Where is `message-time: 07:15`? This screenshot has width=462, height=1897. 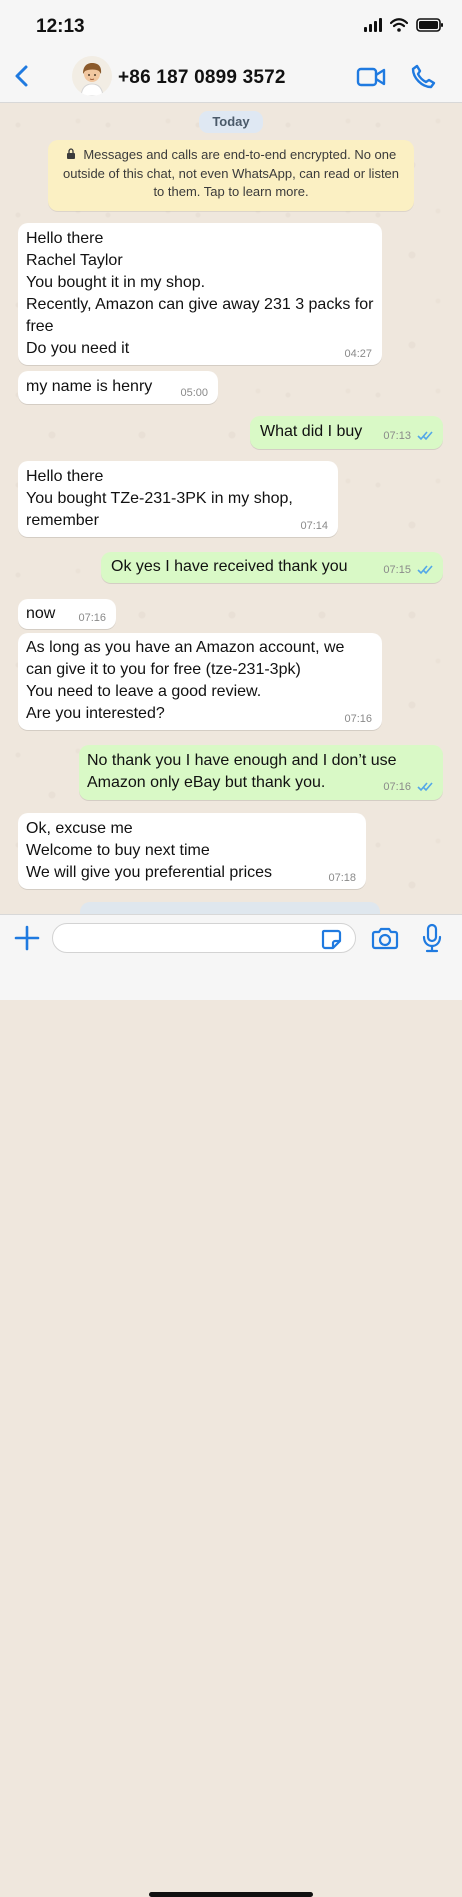
message-time: 07:15 is located at coordinates (408, 571).